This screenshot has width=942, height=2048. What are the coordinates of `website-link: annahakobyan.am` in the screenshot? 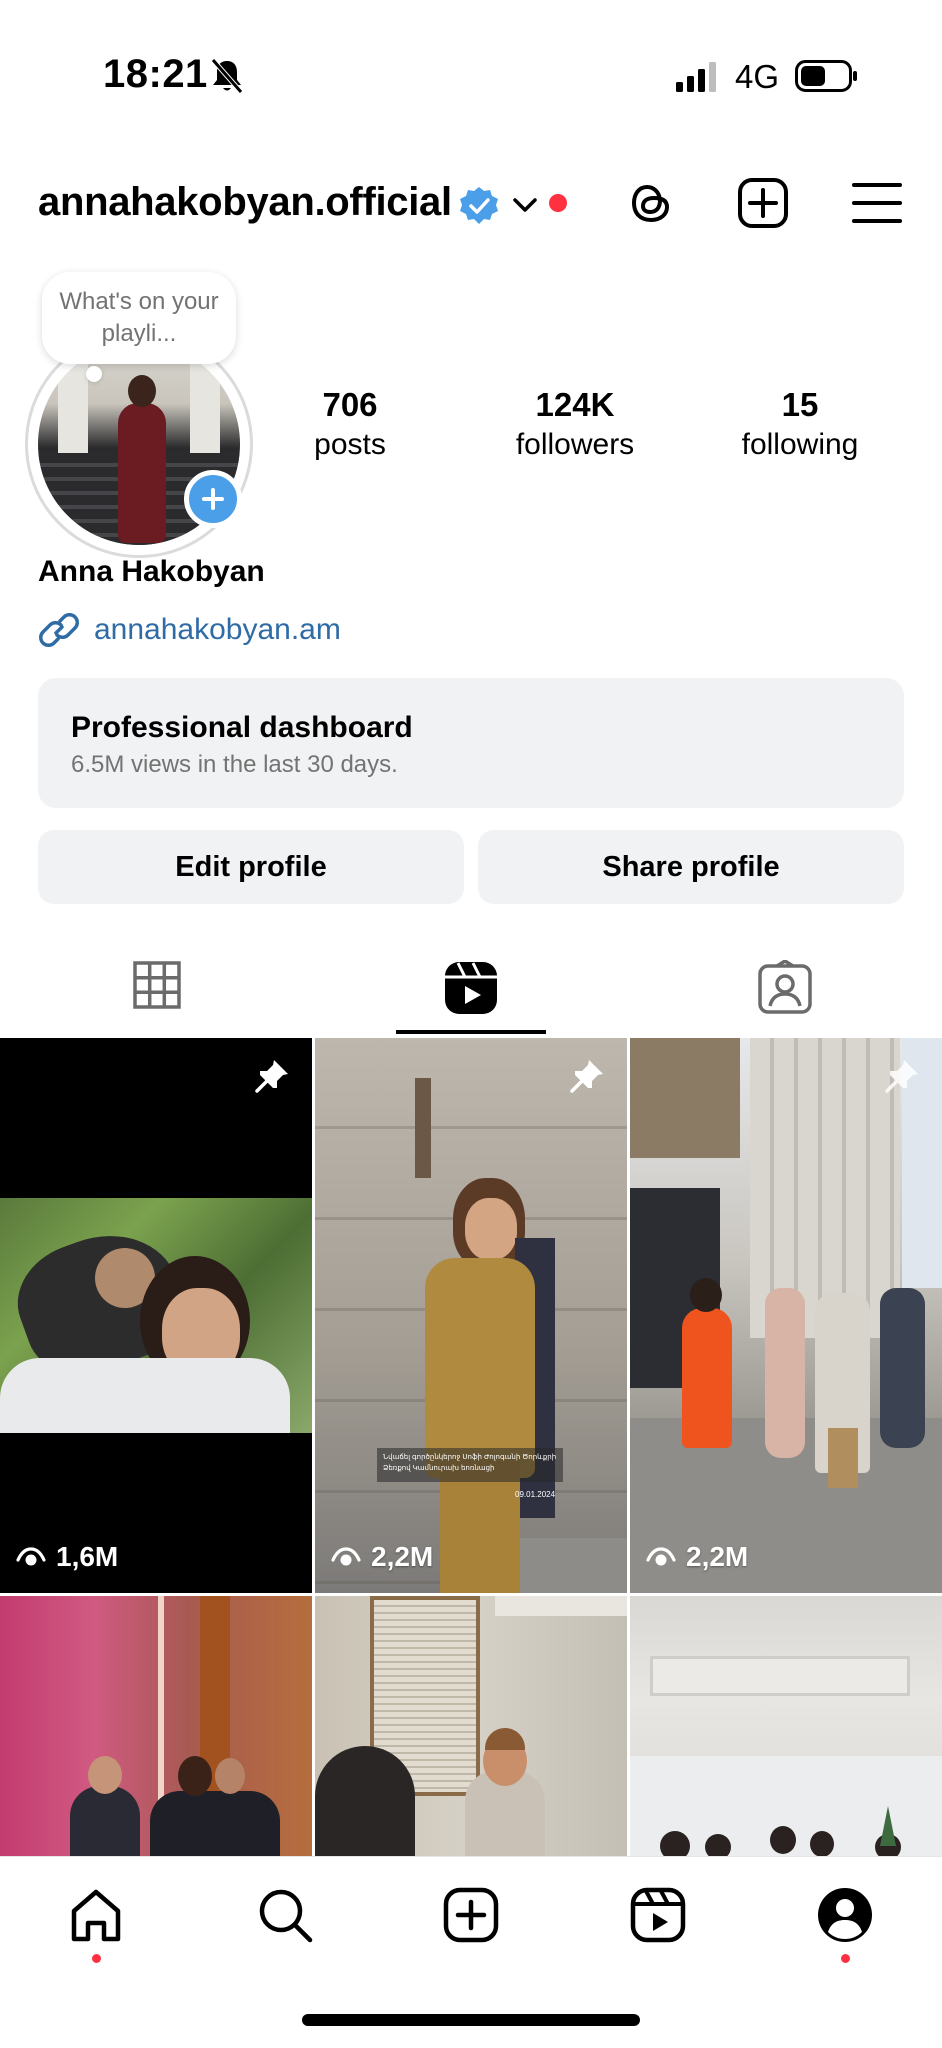 It's located at (189, 630).